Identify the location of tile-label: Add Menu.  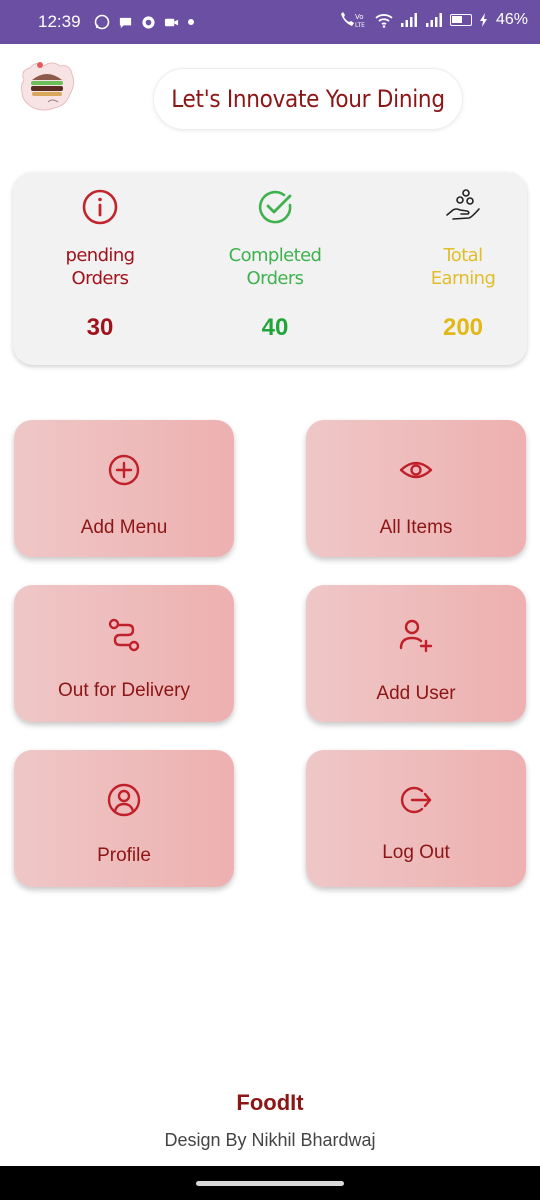
(124, 527).